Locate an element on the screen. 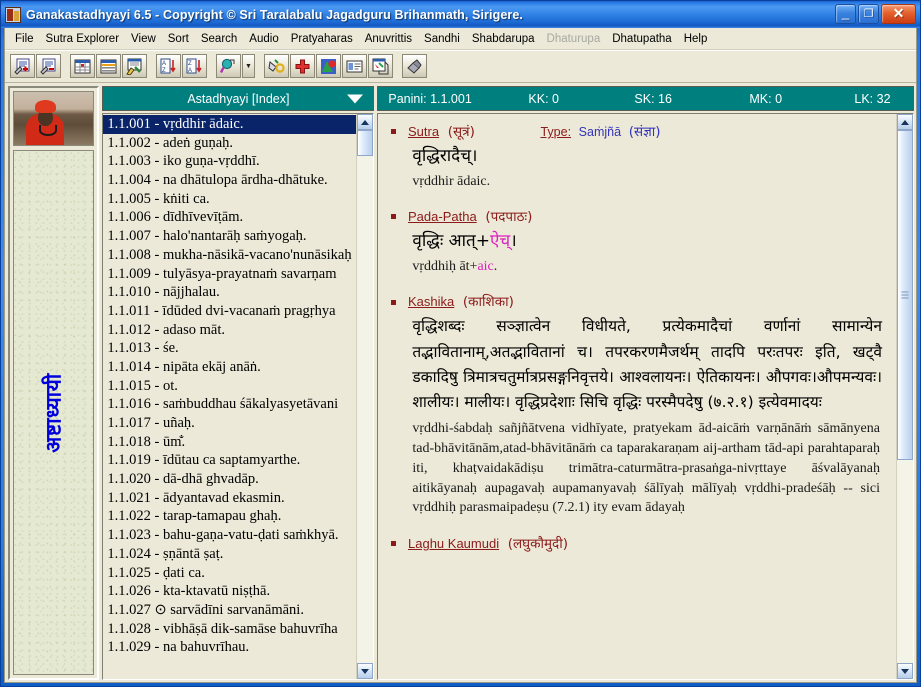  detail-scroll-up-button is located at coordinates (905, 122).